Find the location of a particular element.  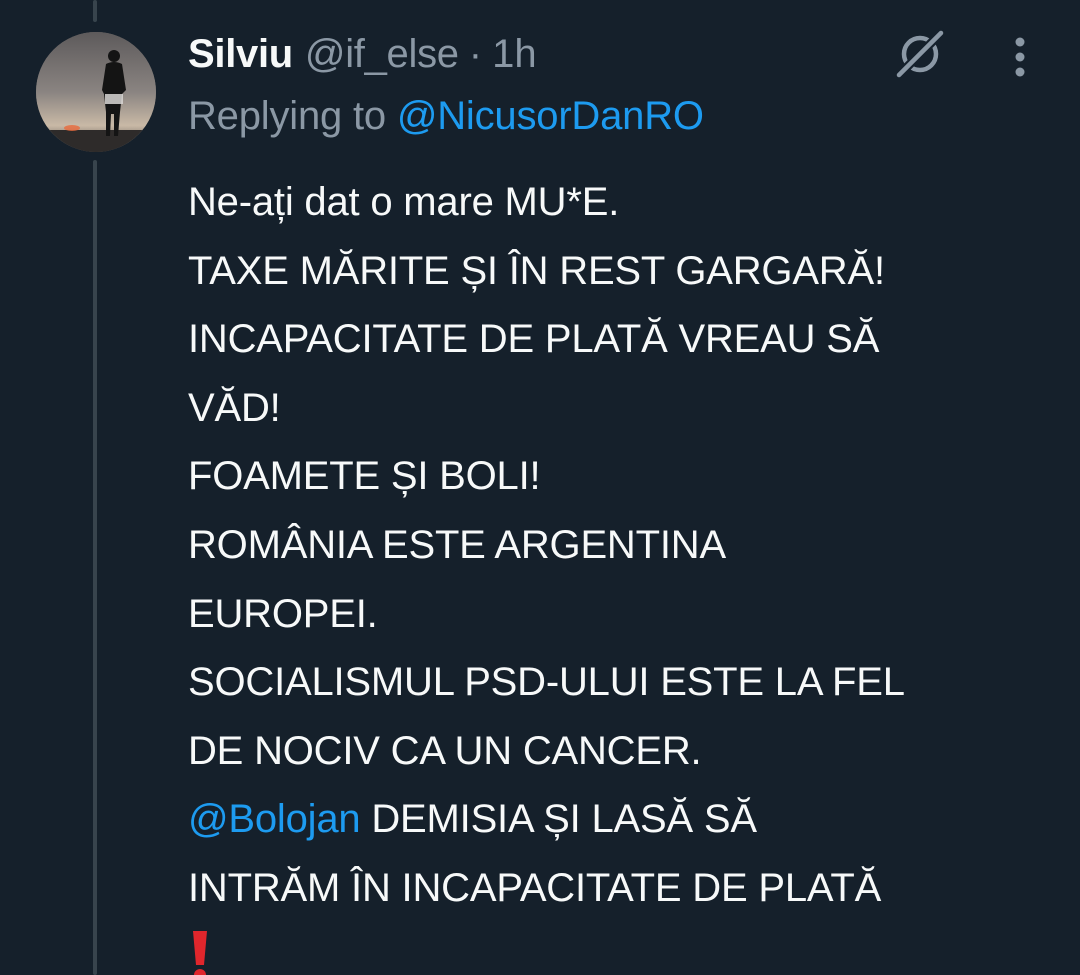

tweet-line: INCAPACITATE DE PLATĂ VREAU SĂ is located at coordinates (534, 339).